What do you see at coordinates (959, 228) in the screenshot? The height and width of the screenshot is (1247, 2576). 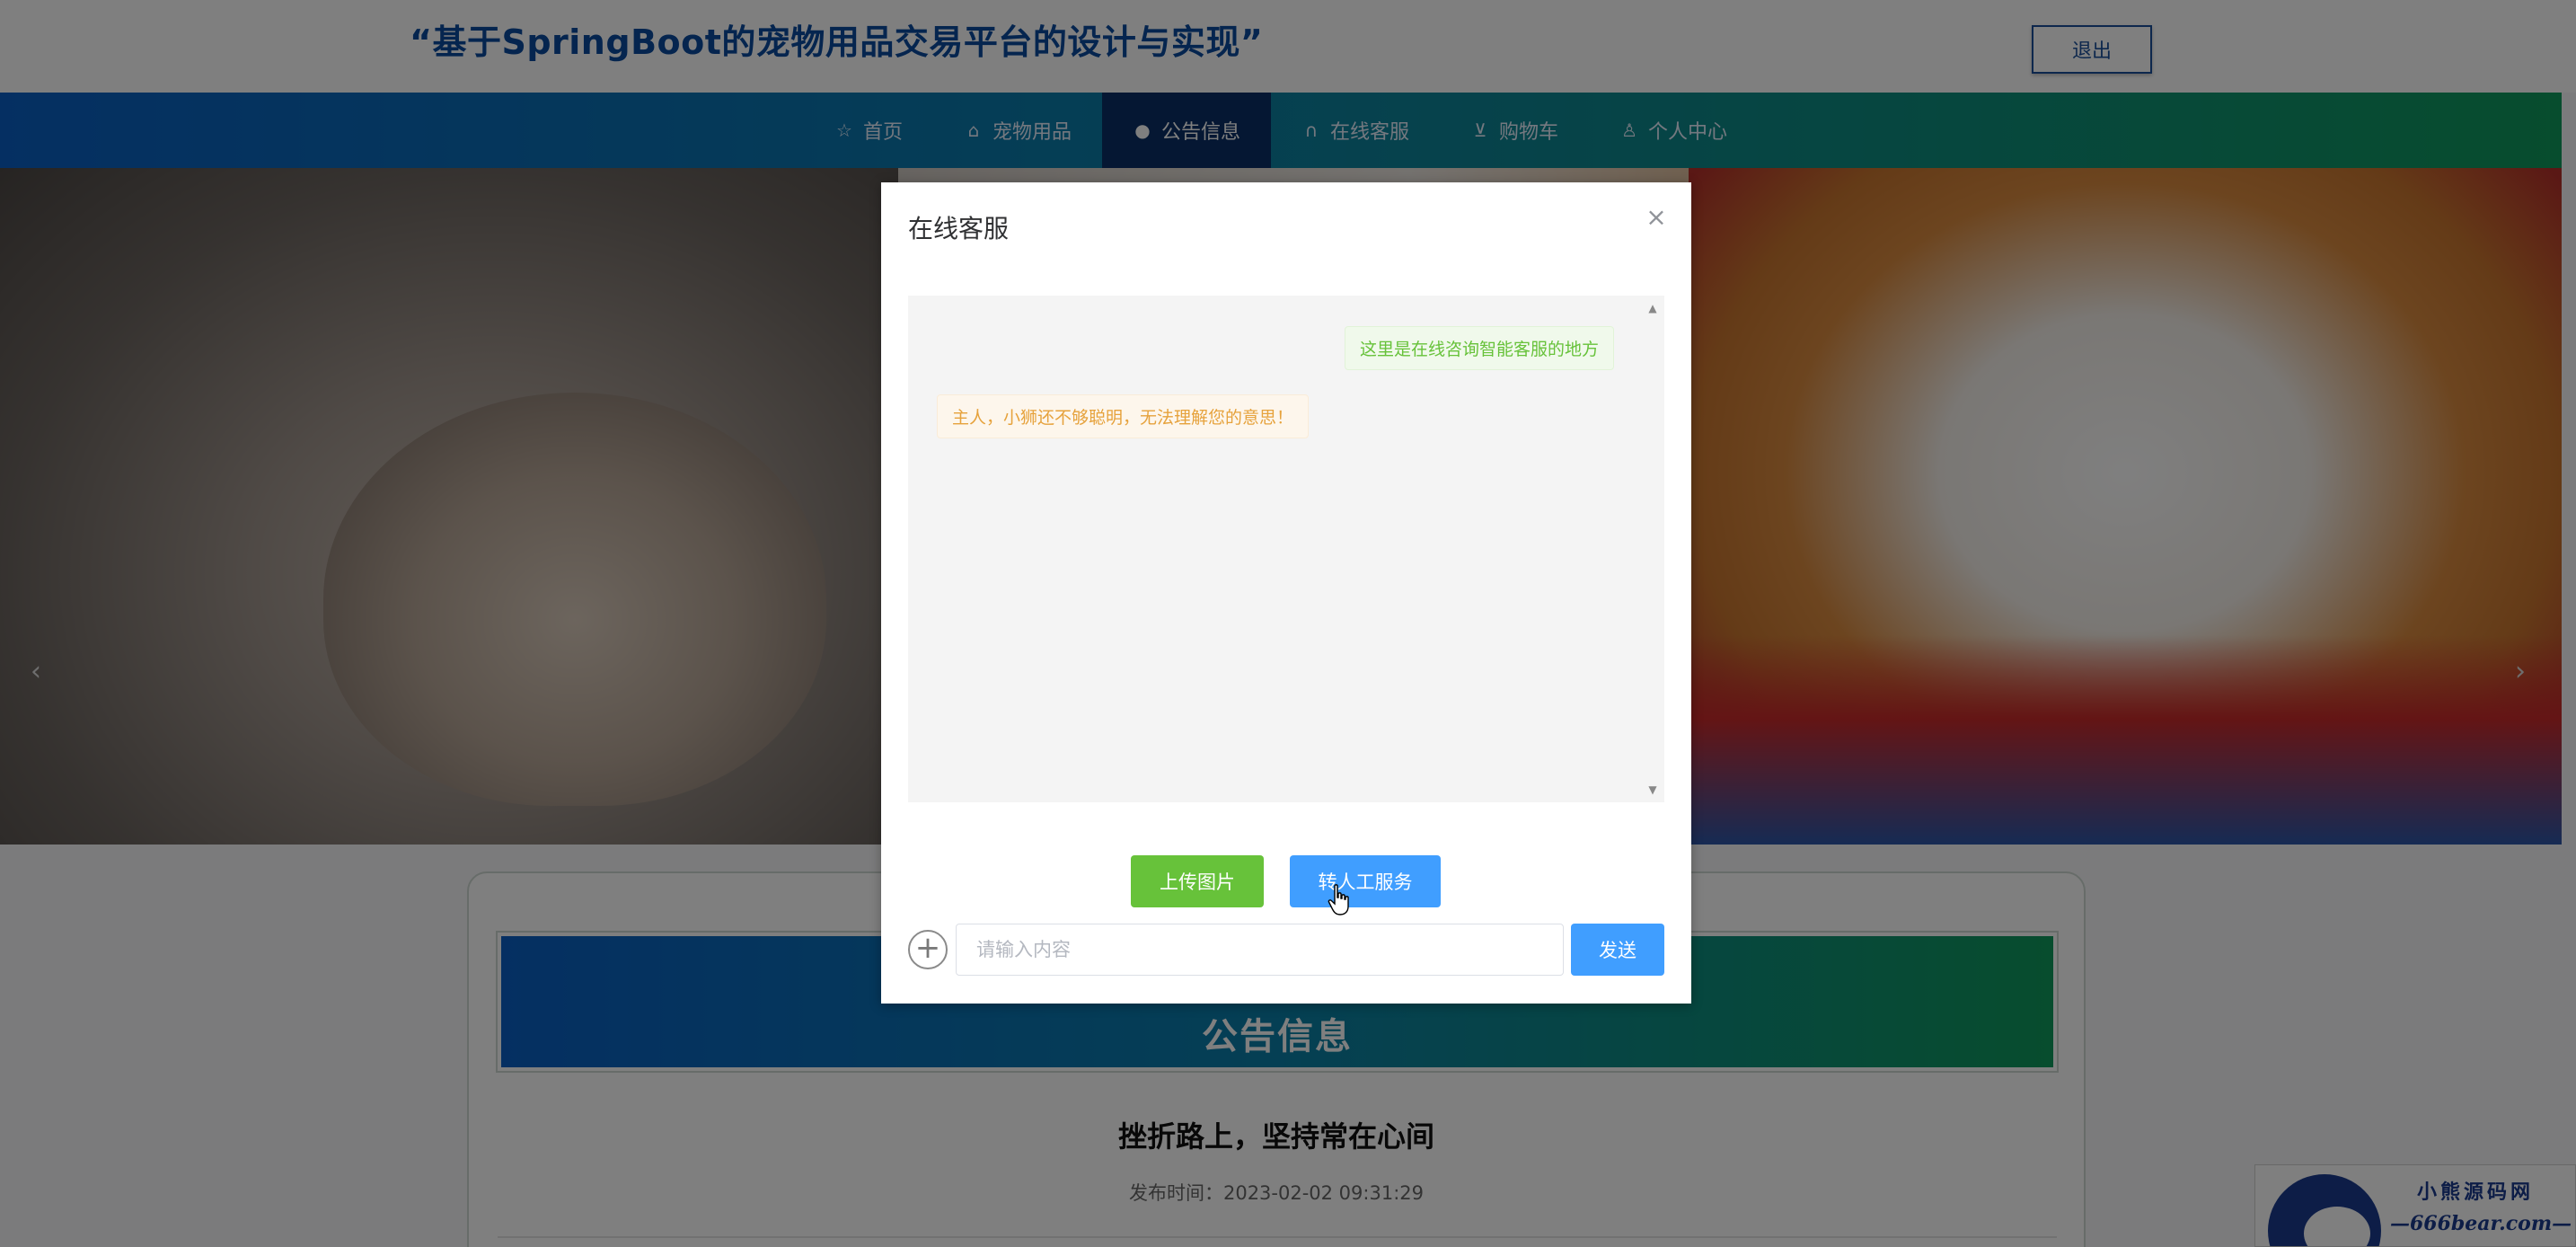 I see `dialog-title: 在线客服` at bounding box center [959, 228].